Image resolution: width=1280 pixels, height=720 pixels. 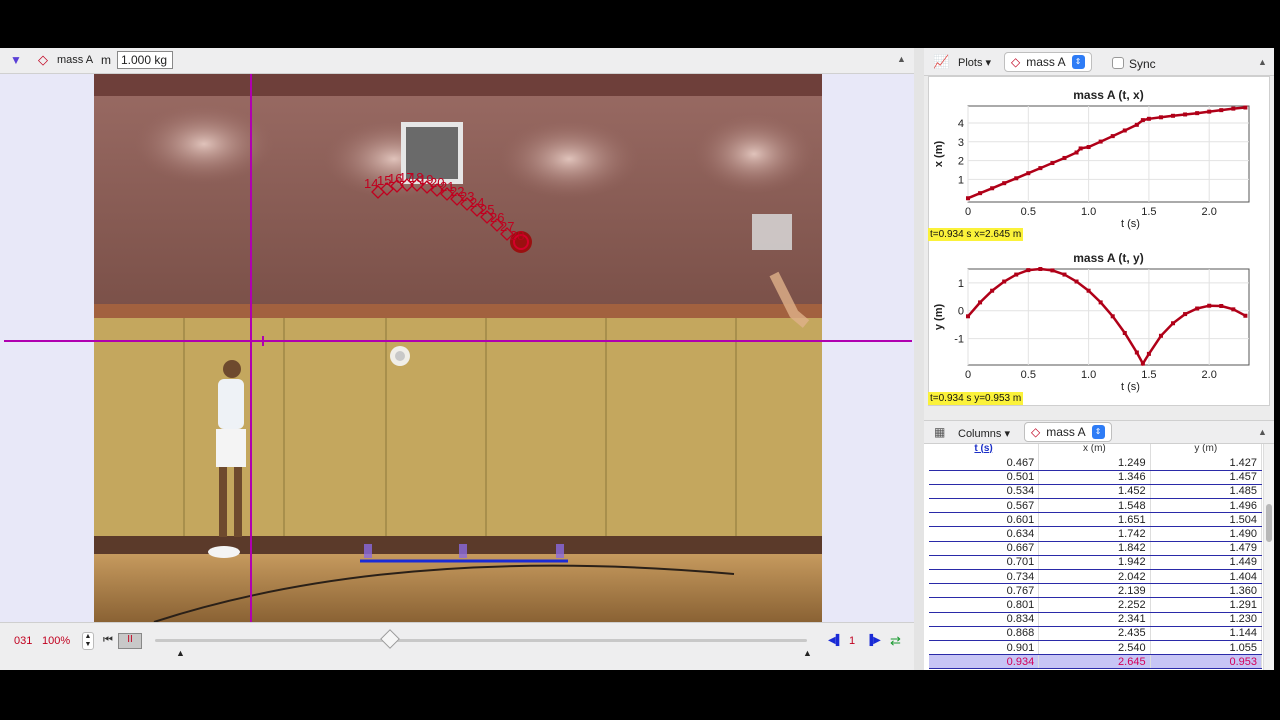 What do you see at coordinates (939, 317) in the screenshot?
I see `y-axis-label: y (m)` at bounding box center [939, 317].